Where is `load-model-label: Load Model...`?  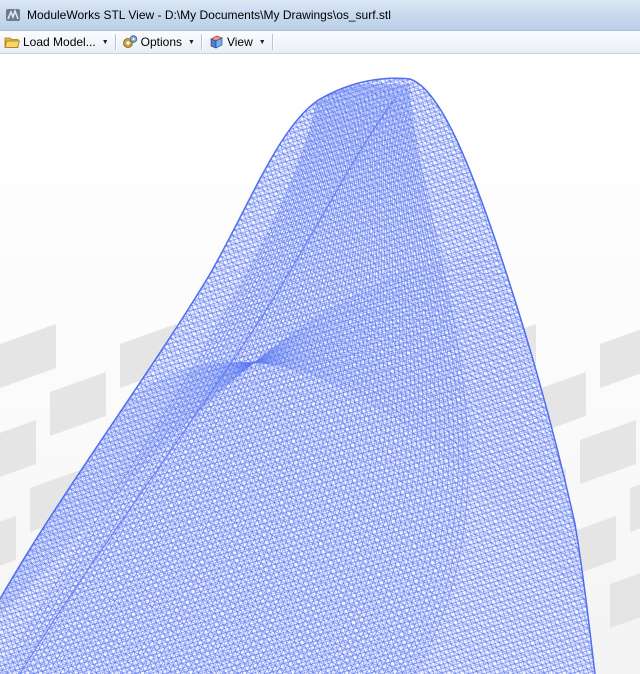
load-model-label: Load Model... is located at coordinates (59, 42).